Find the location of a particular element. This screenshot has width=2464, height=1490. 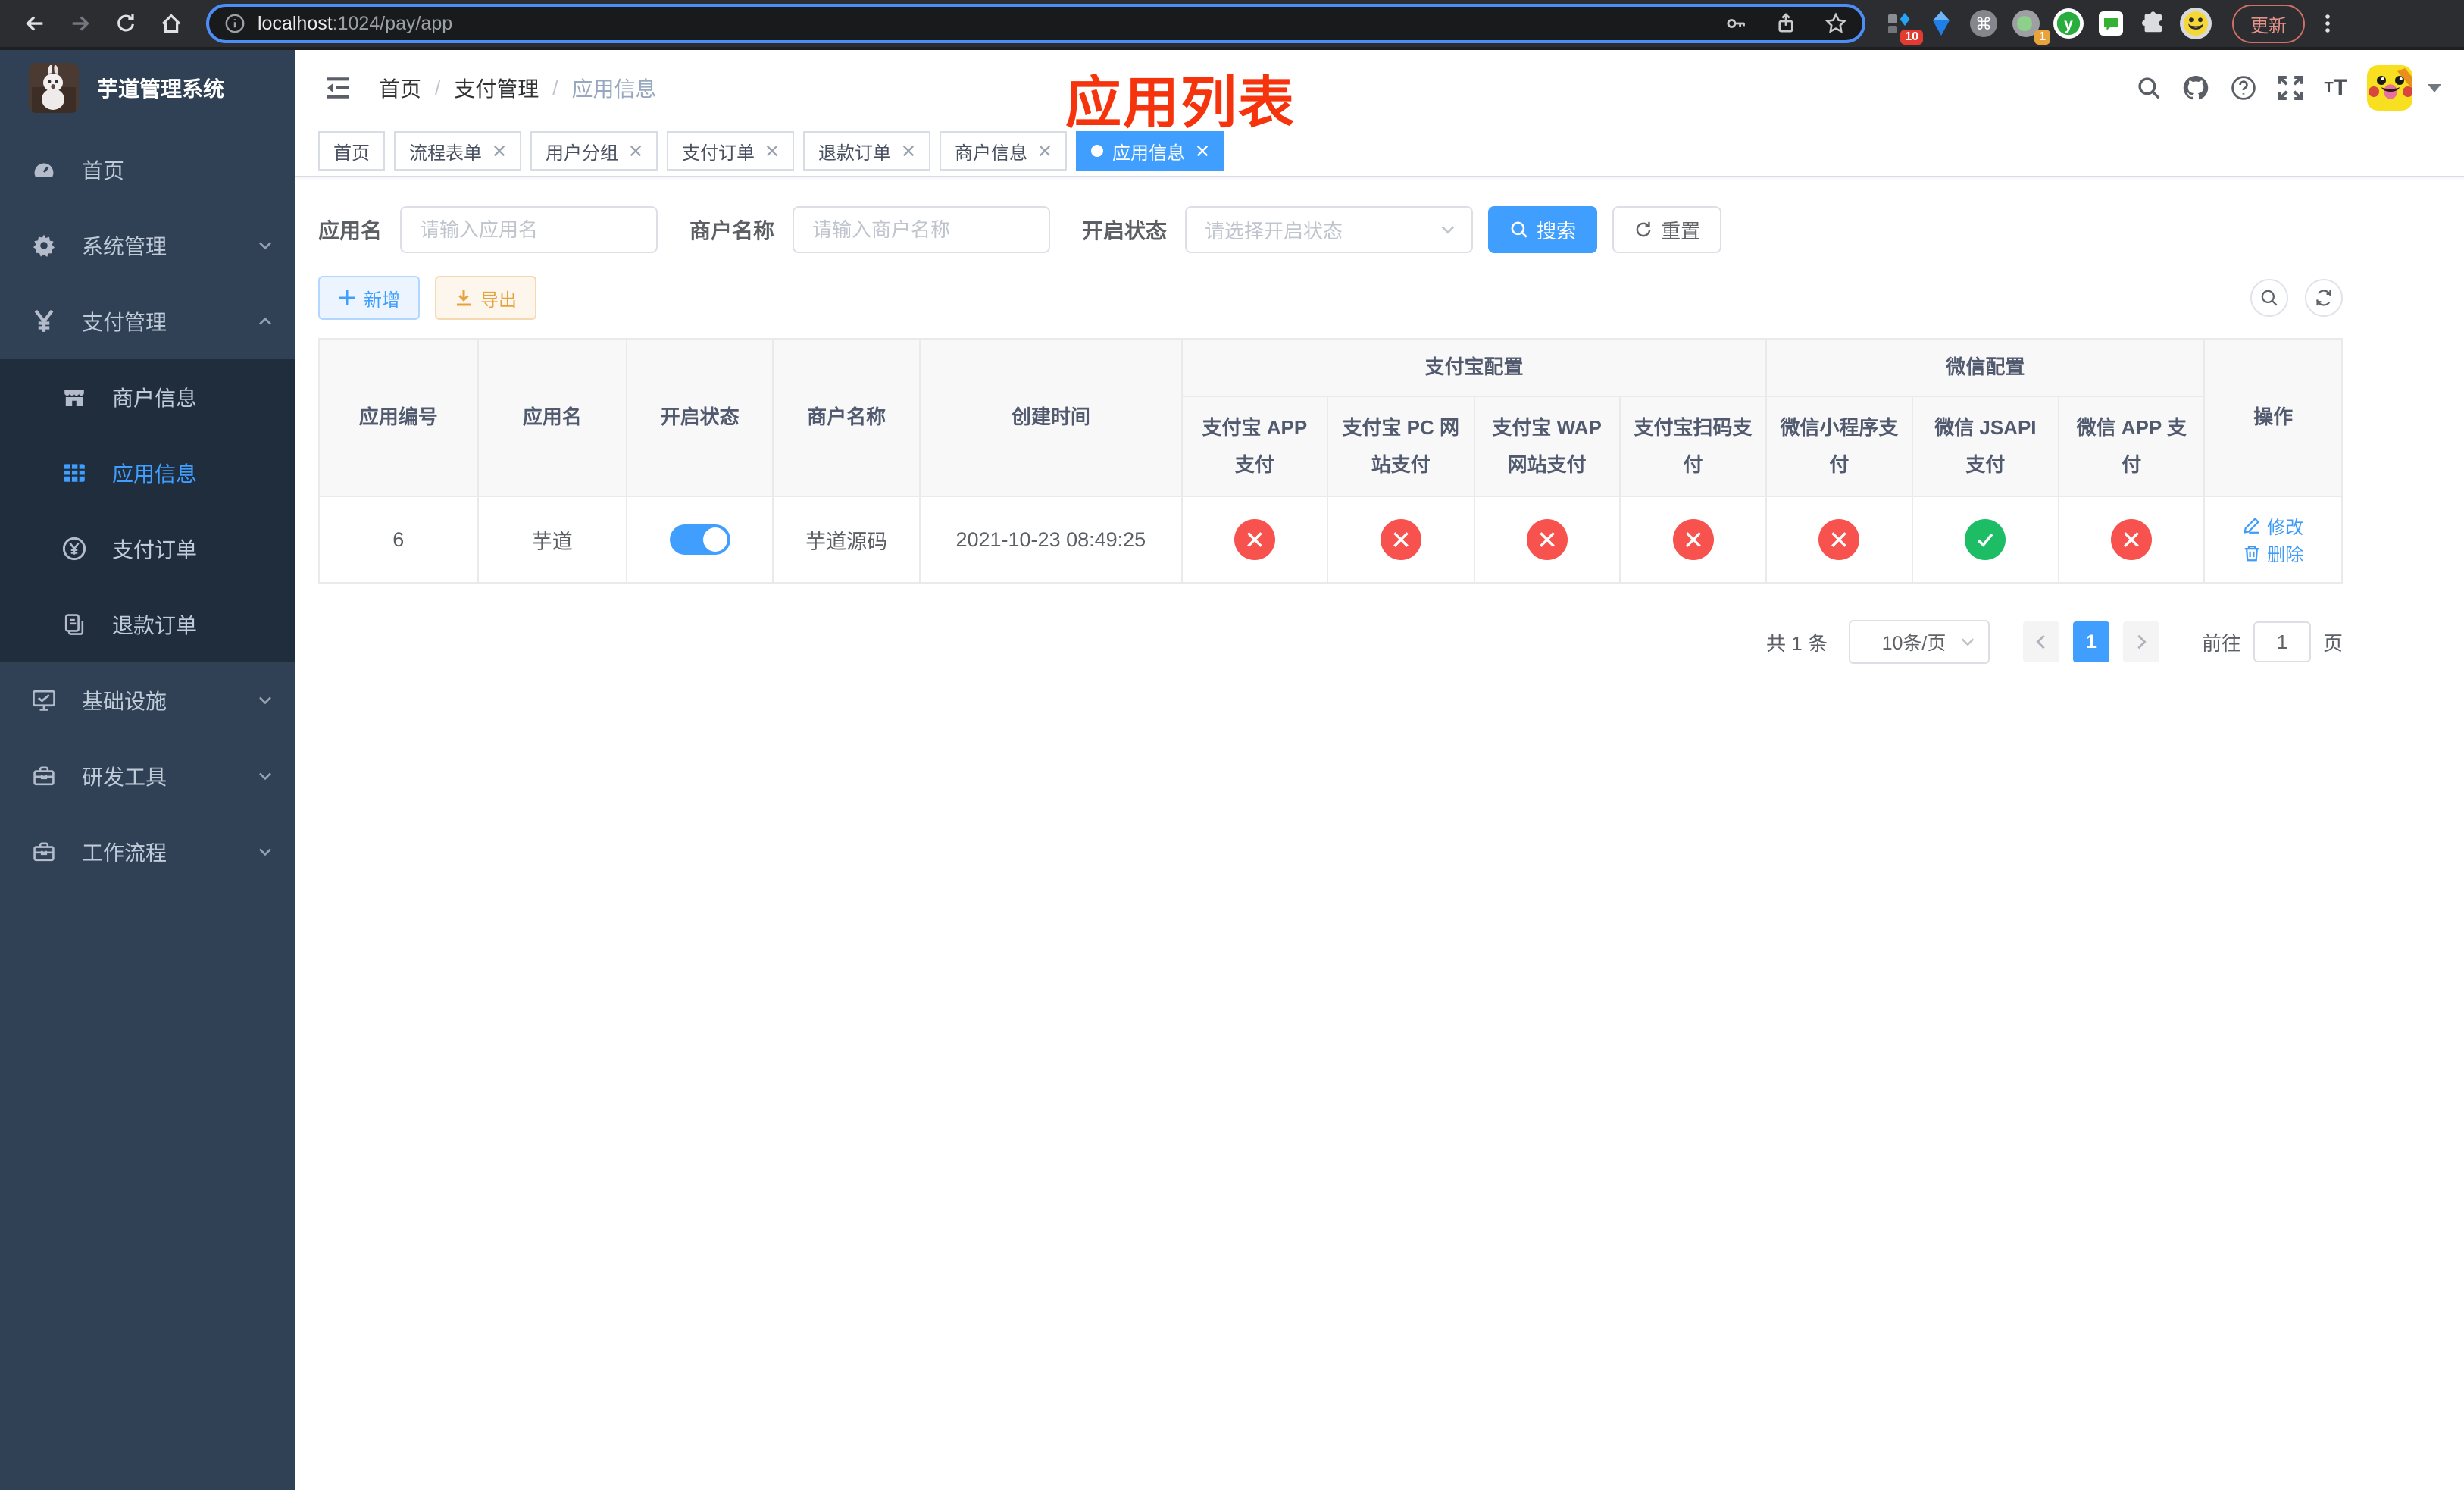

sidebar-item-label: 研发工具 is located at coordinates (124, 777).